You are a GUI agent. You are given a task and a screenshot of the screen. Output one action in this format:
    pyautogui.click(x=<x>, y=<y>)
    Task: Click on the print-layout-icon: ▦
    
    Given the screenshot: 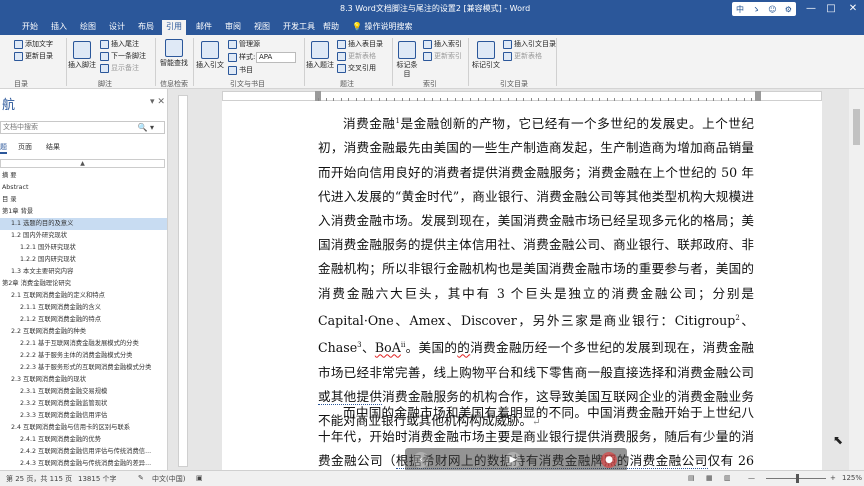 What is the action you would take?
    pyautogui.click(x=709, y=478)
    